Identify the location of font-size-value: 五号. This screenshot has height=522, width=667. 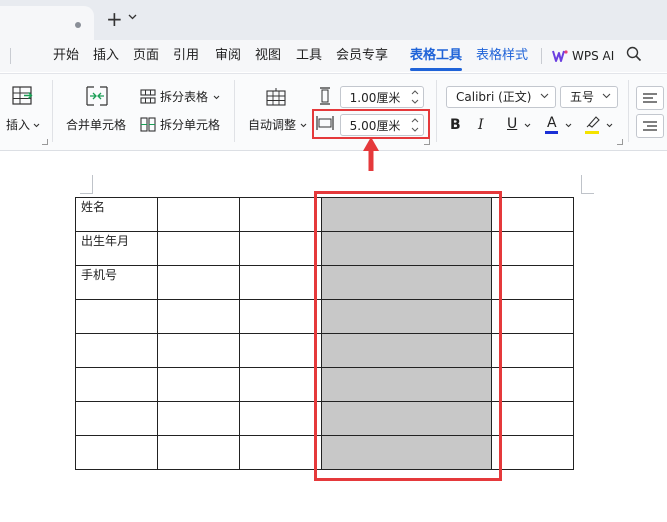
(582, 97).